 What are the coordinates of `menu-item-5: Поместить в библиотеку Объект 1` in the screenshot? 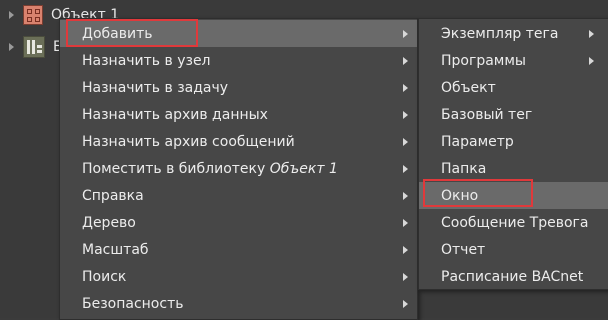 It's located at (238, 168).